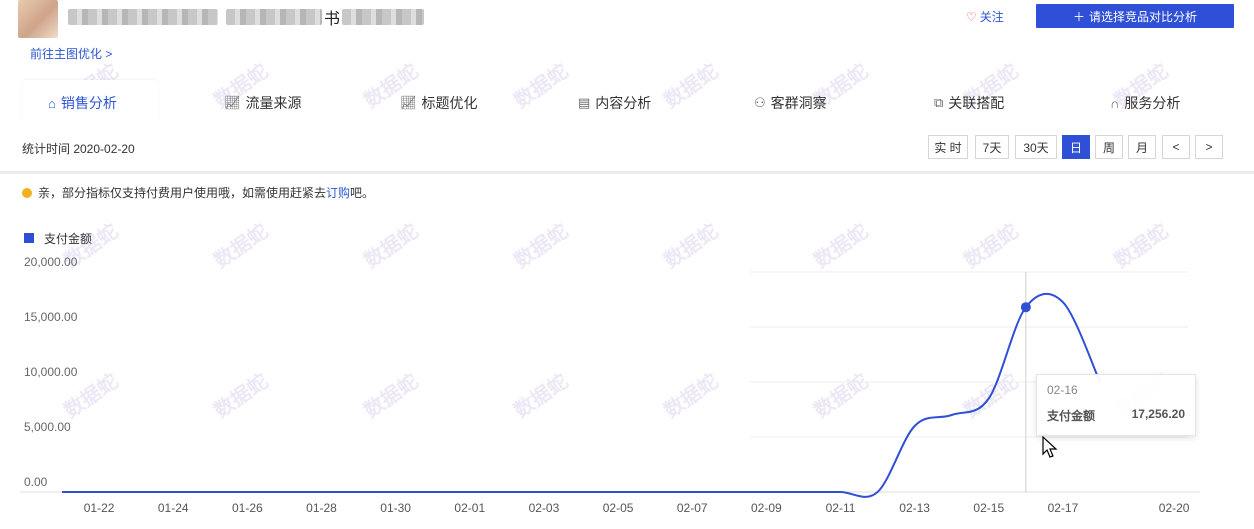 The width and height of the screenshot is (1254, 529). What do you see at coordinates (27, 192) in the screenshot?
I see `warning-dot-icon` at bounding box center [27, 192].